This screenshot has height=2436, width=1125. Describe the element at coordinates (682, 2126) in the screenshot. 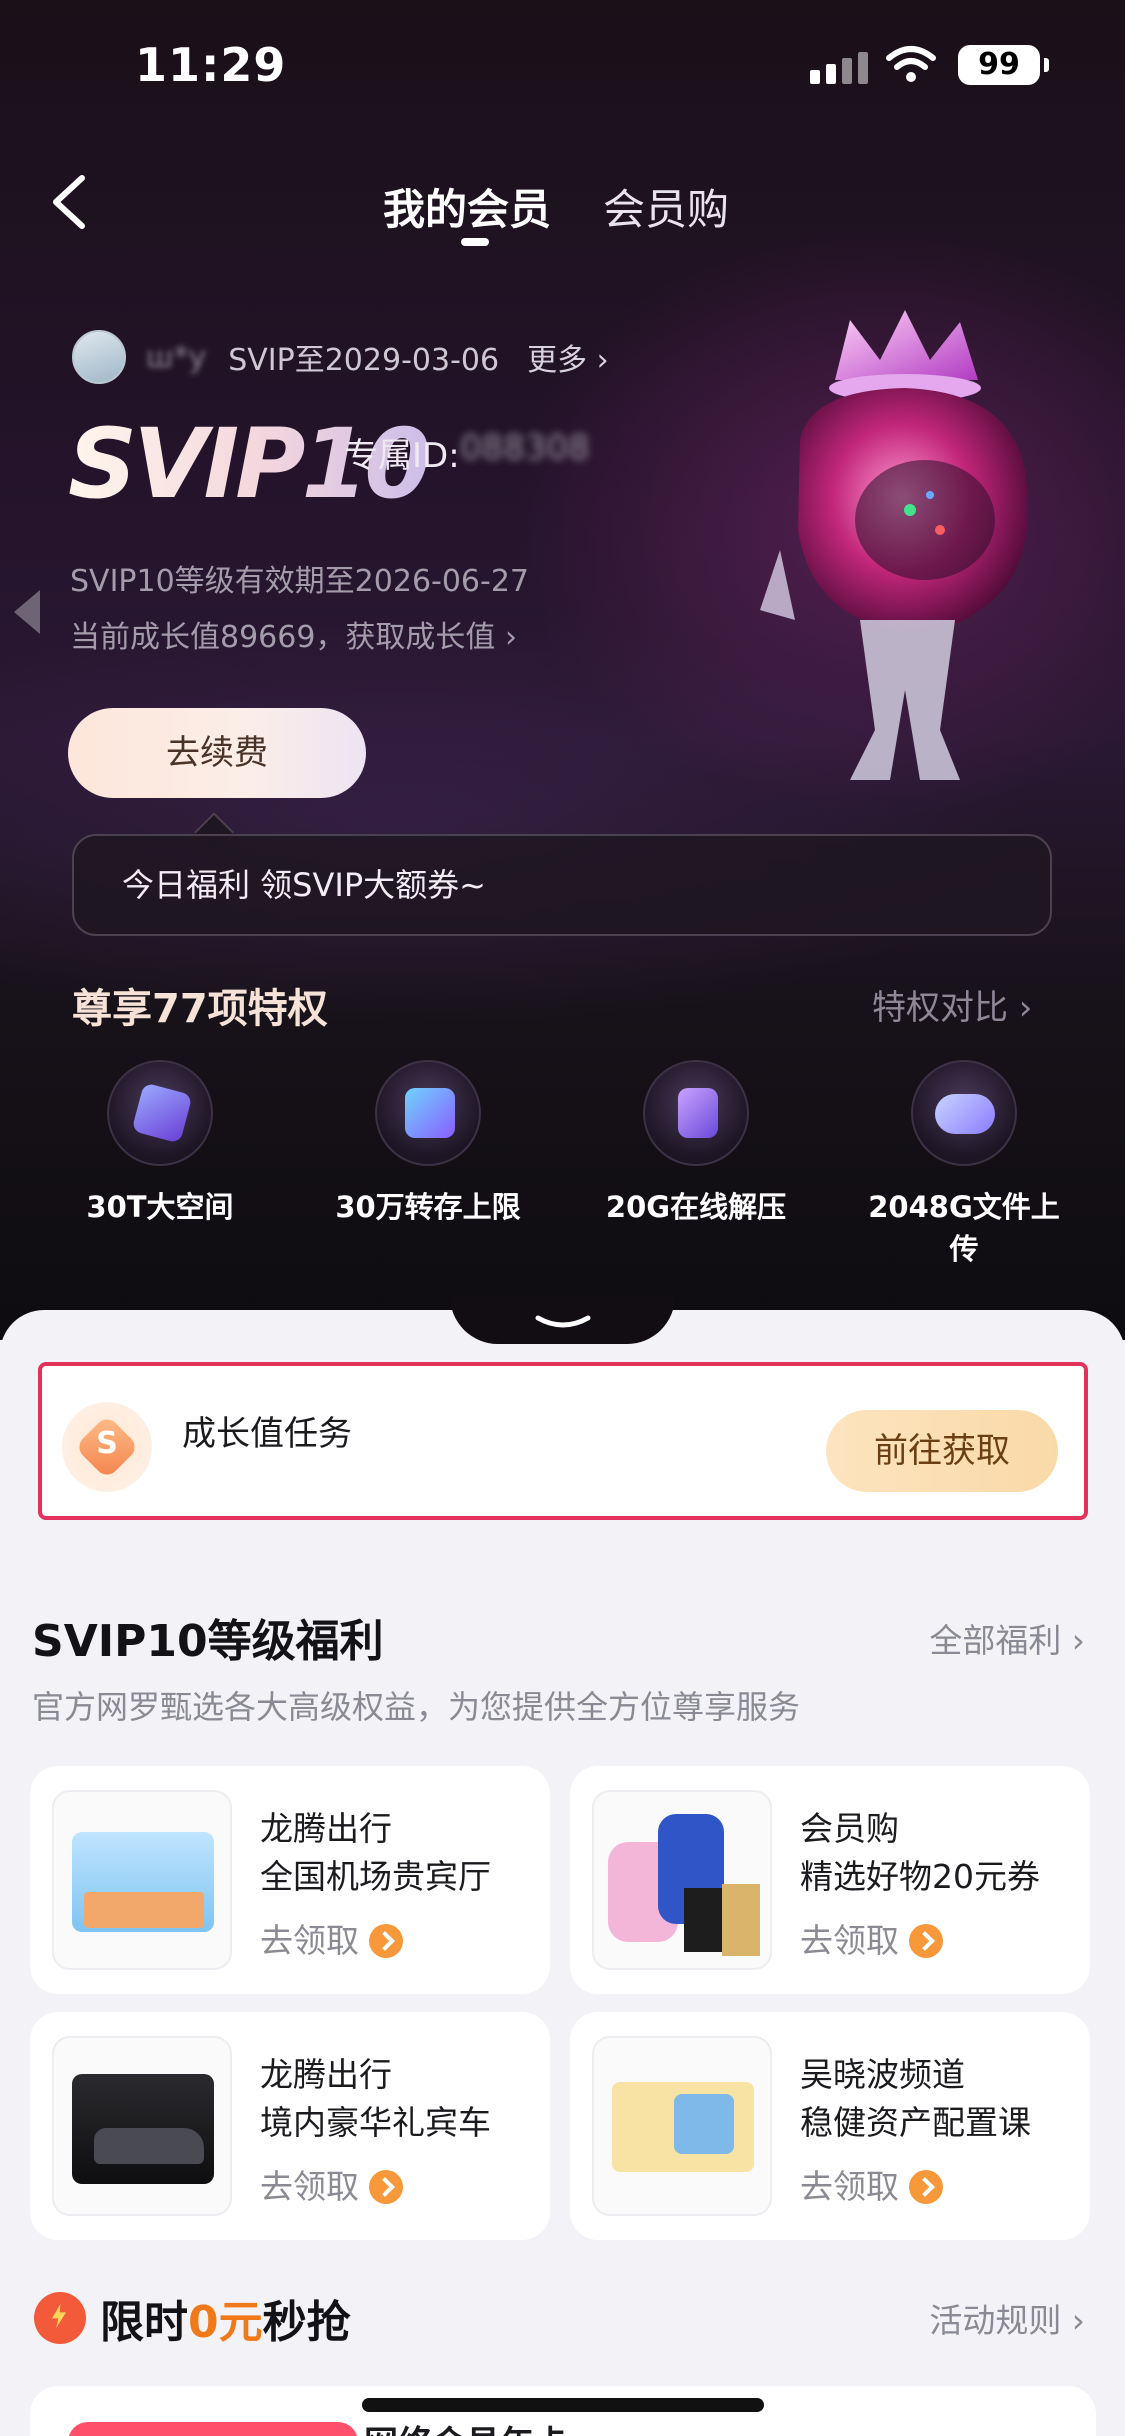

I see `finance-course-image` at that location.